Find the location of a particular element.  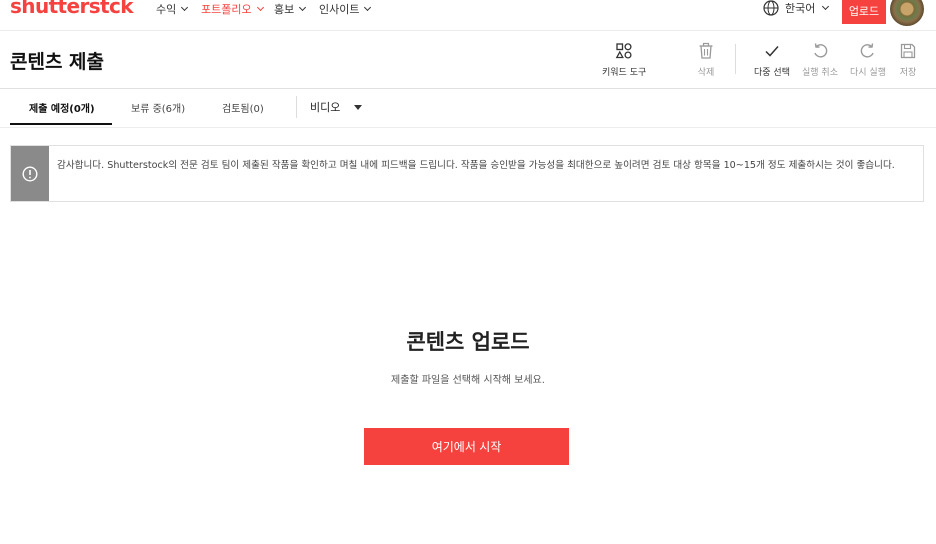

top-nav: shutterstck 수익 포트폴리오 홍보 인사이트 한국어 업로드 is located at coordinates (468, 14).